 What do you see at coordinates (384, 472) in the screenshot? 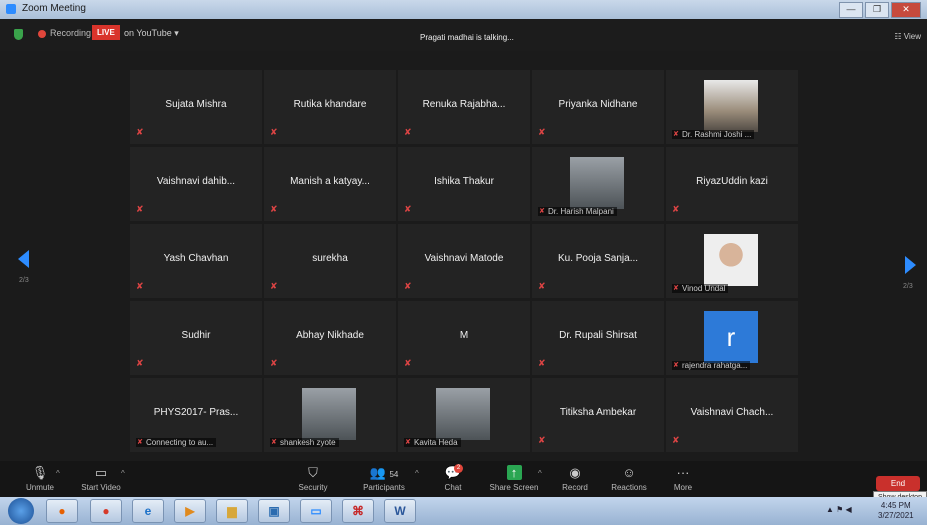
I see `participants-icon: 👥 54` at bounding box center [384, 472].